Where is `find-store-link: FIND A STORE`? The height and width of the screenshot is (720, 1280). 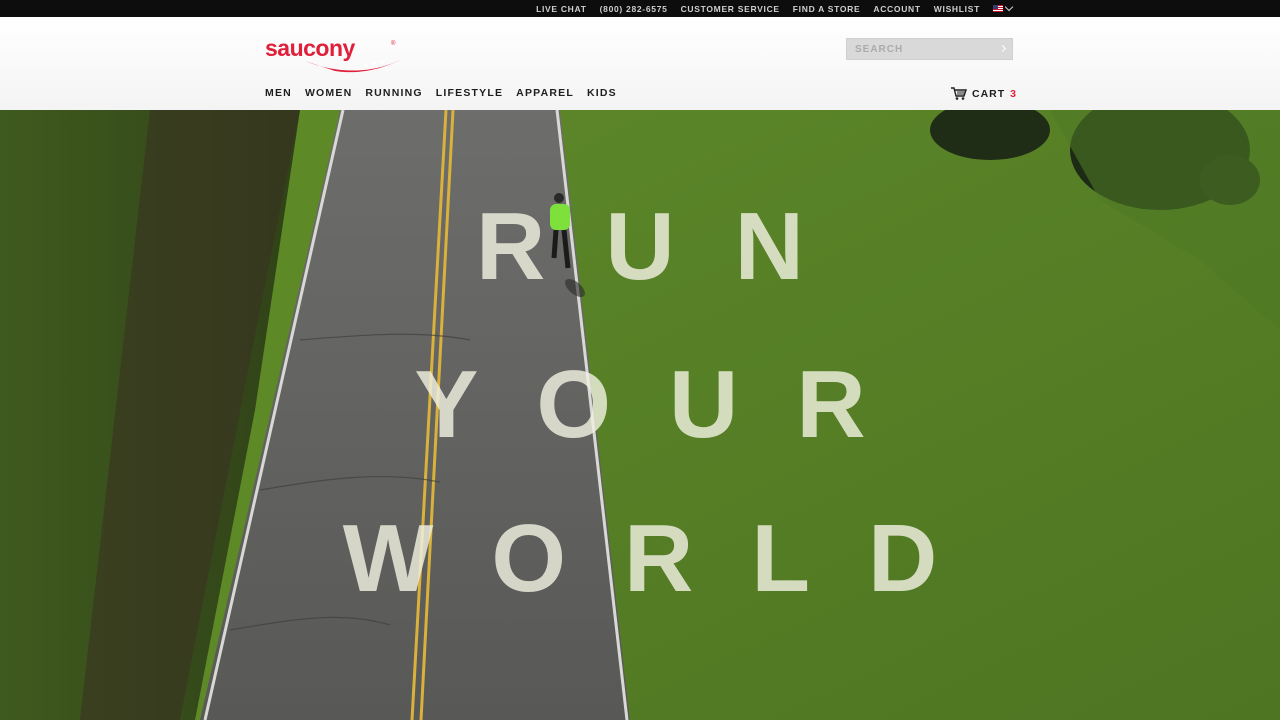
find-store-link: FIND A STORE is located at coordinates (827, 9).